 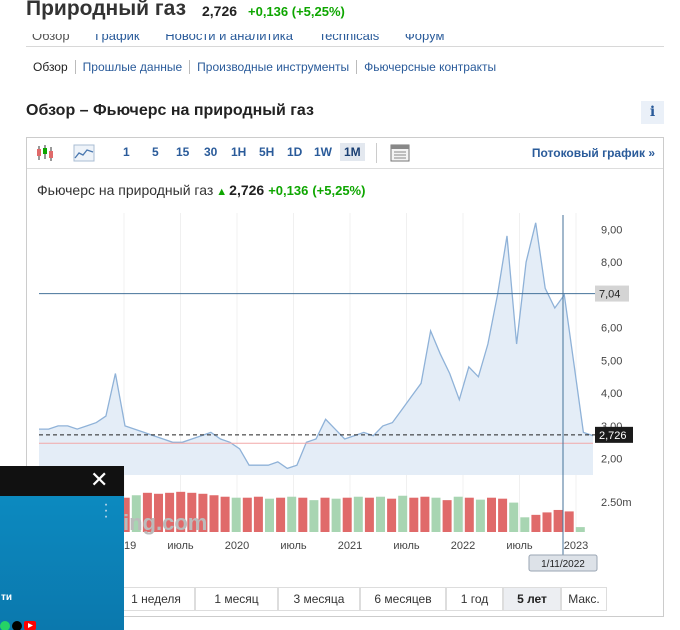 I want to click on x-tick-label: 2023, so click(x=576, y=546).